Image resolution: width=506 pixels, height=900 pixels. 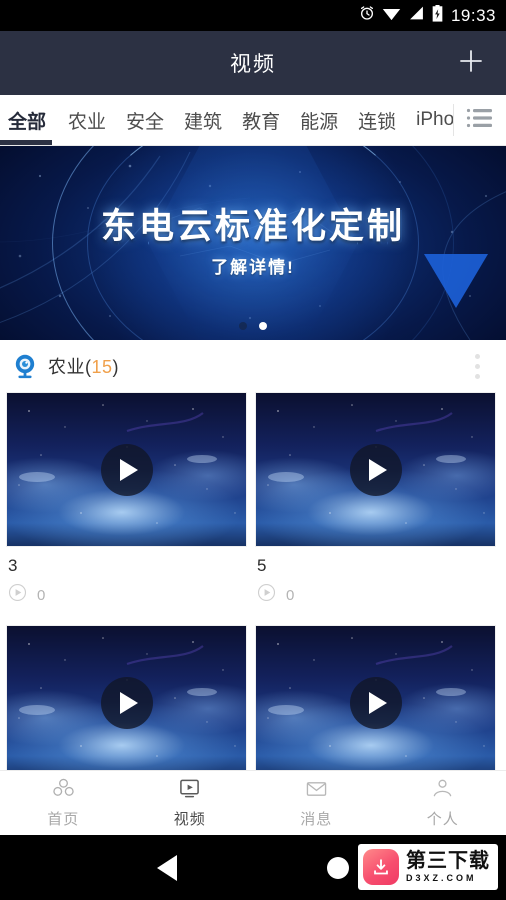 I want to click on tab-safety: 安全, so click(x=145, y=120).